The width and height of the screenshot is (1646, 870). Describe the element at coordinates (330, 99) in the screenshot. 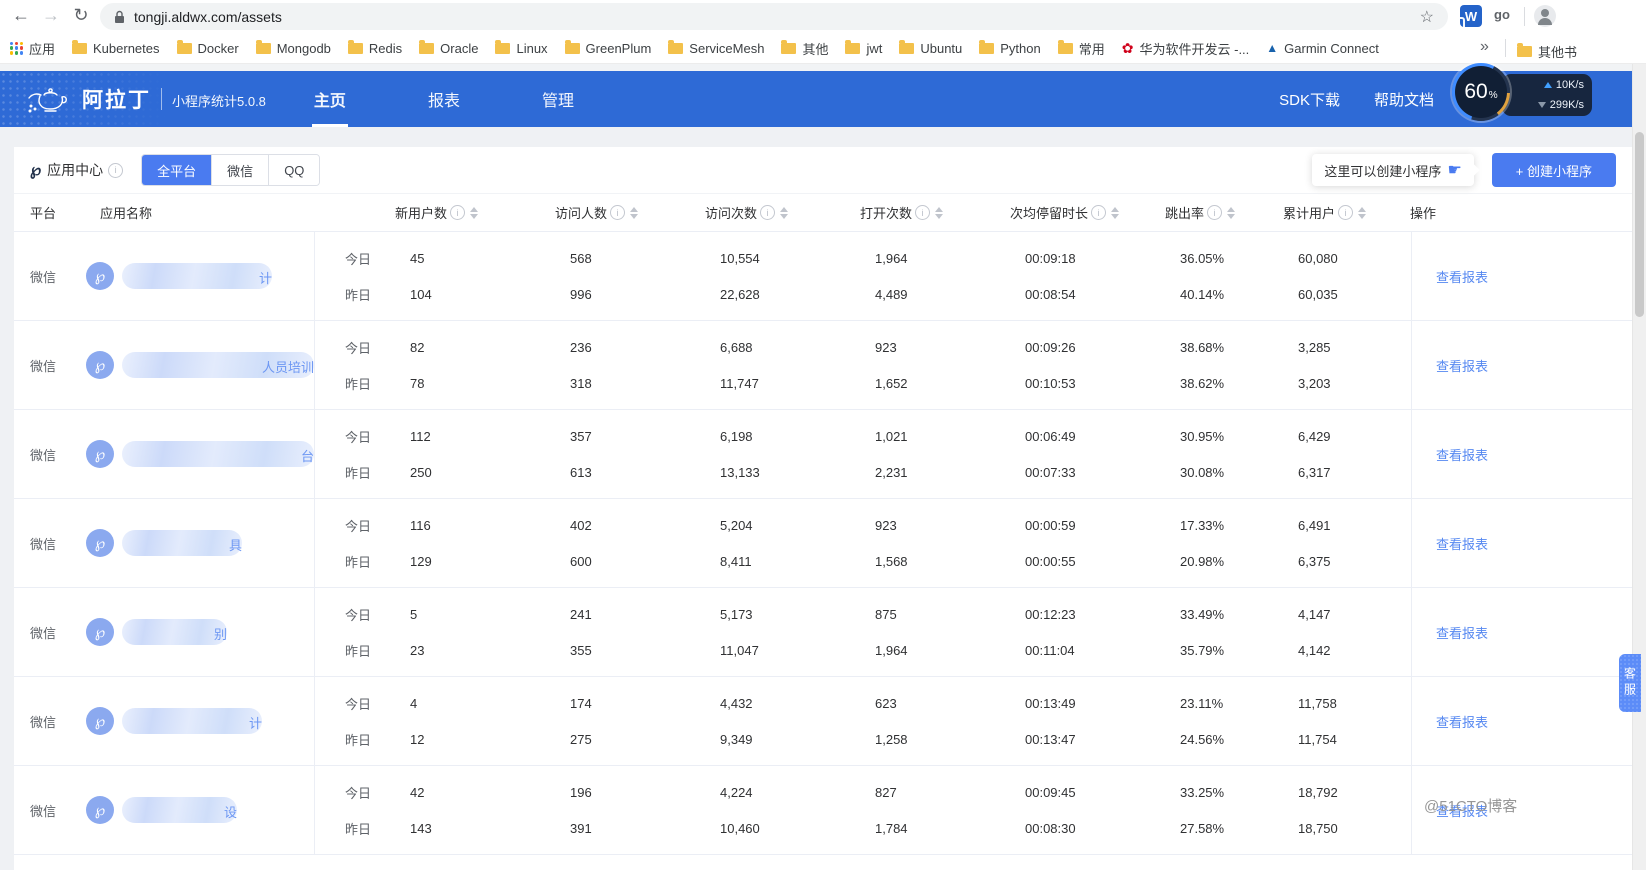

I see `tab-home: 主页` at that location.